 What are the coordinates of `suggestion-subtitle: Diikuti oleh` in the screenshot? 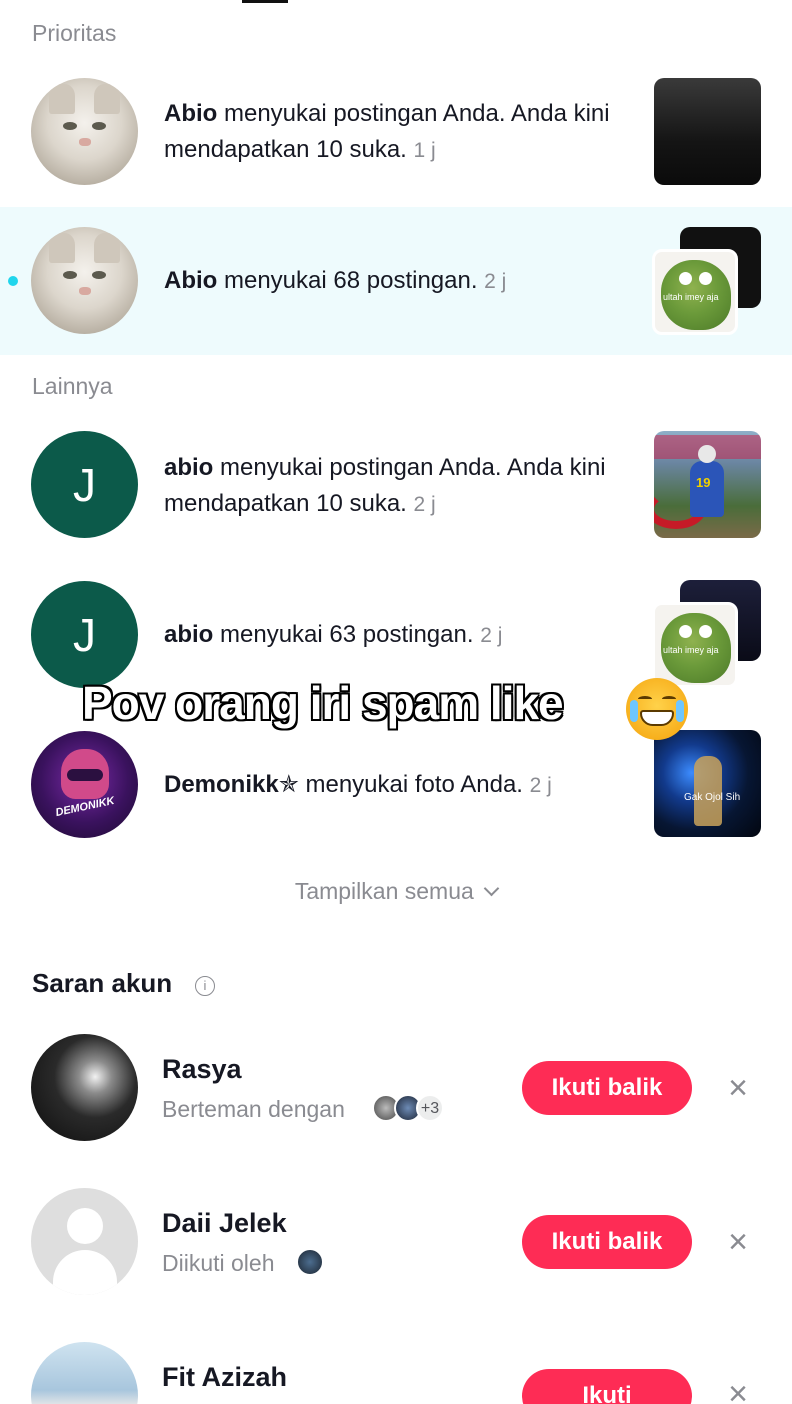 It's located at (218, 1263).